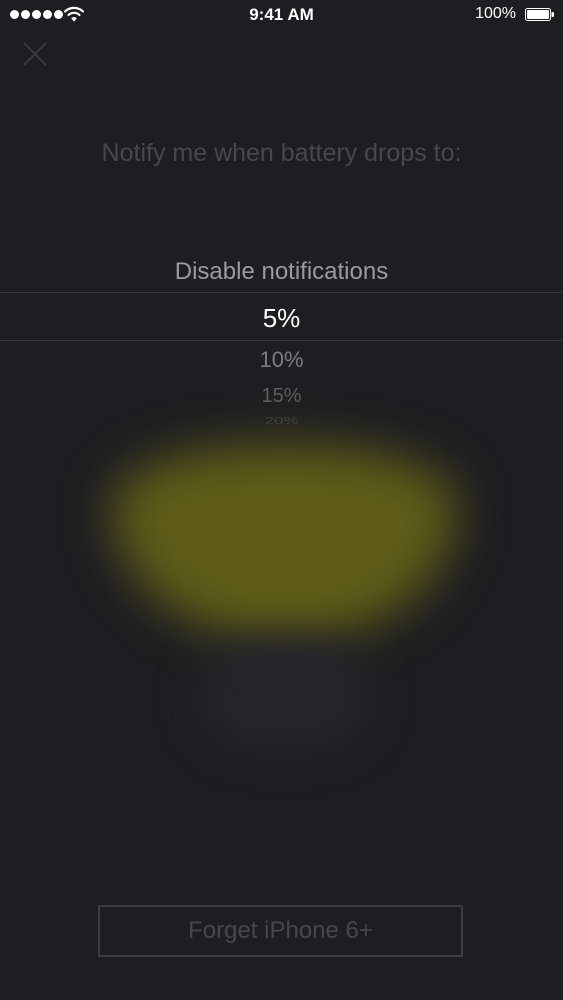 The height and width of the screenshot is (1000, 563). Describe the element at coordinates (285, 695) in the screenshot. I see `blurred-device-shadow` at that location.